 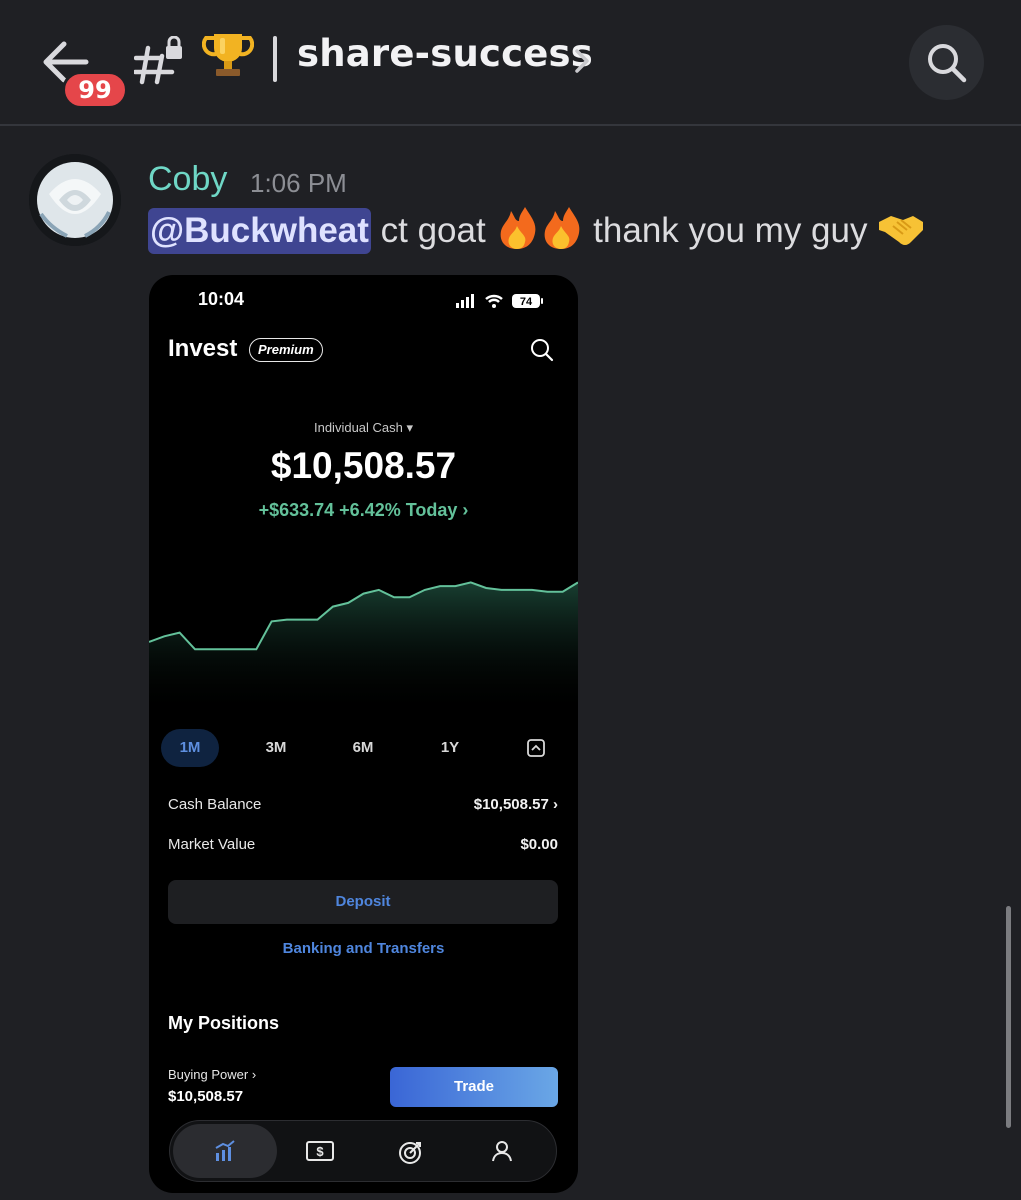 I want to click on title-divider, so click(x=275, y=59).